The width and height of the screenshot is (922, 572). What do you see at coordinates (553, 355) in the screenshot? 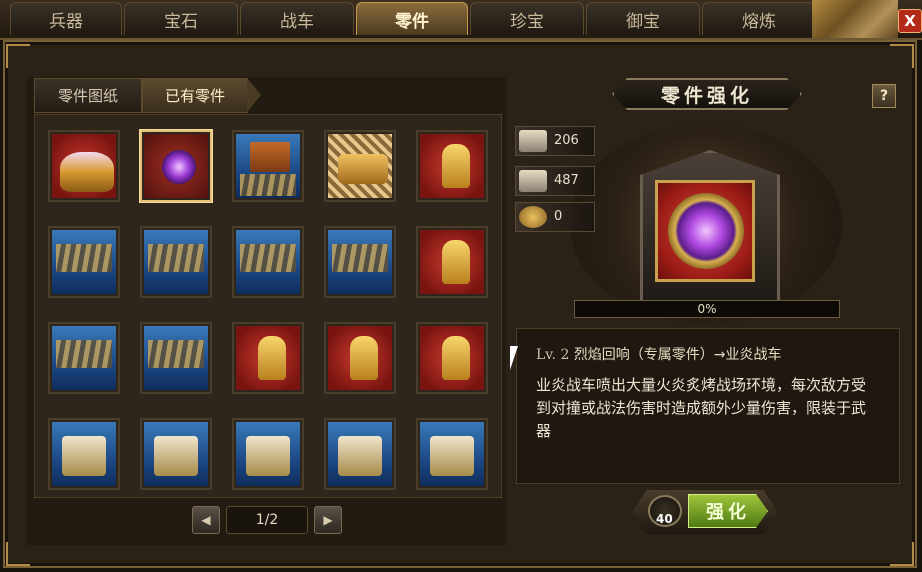
I see `part-level: Lv. 2` at bounding box center [553, 355].